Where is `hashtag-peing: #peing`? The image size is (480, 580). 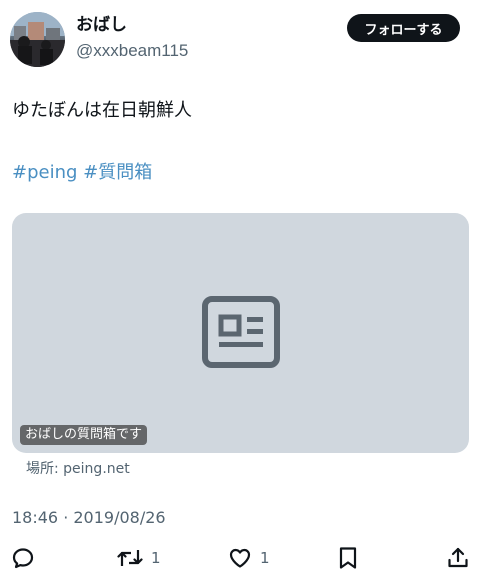 hashtag-peing: #peing is located at coordinates (44, 172).